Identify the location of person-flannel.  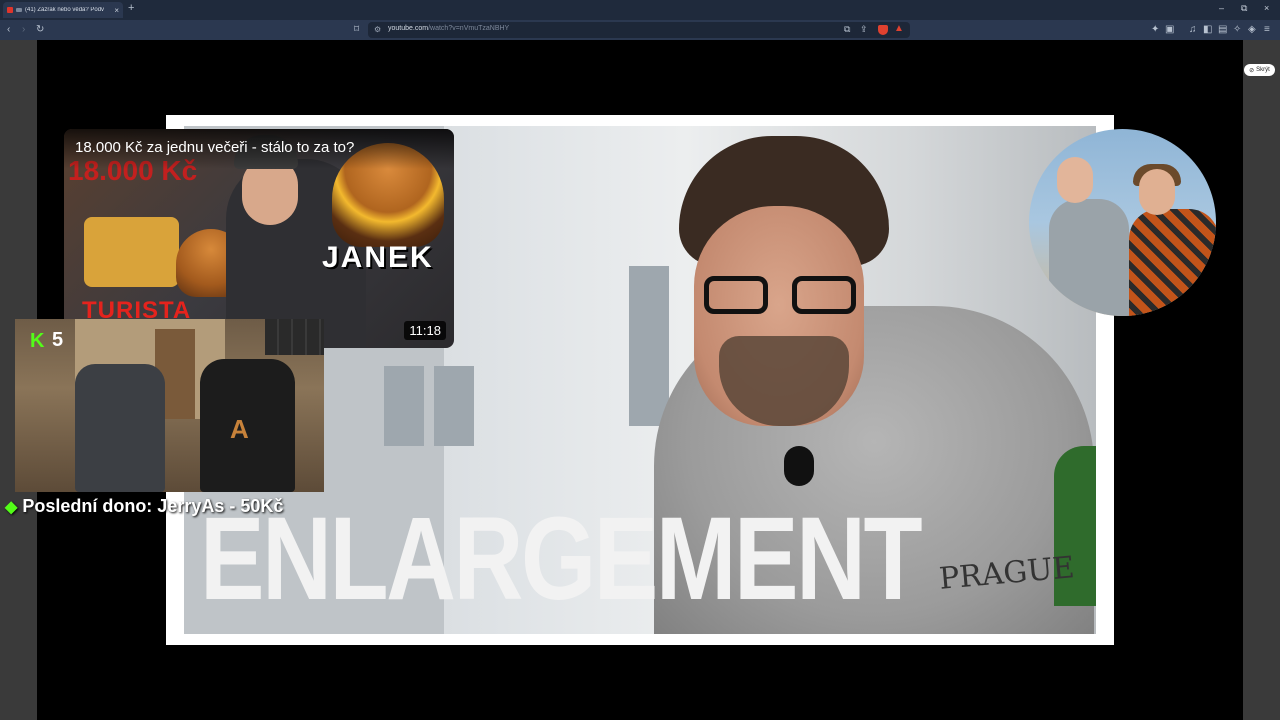
(1172, 262).